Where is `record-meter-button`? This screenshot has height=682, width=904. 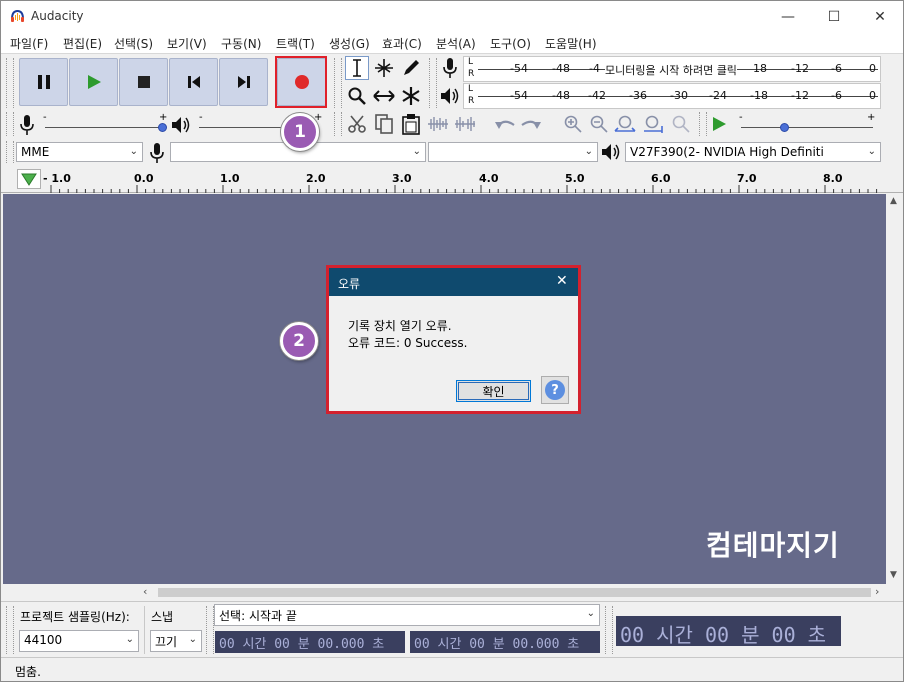 record-meter-button is located at coordinates (450, 68).